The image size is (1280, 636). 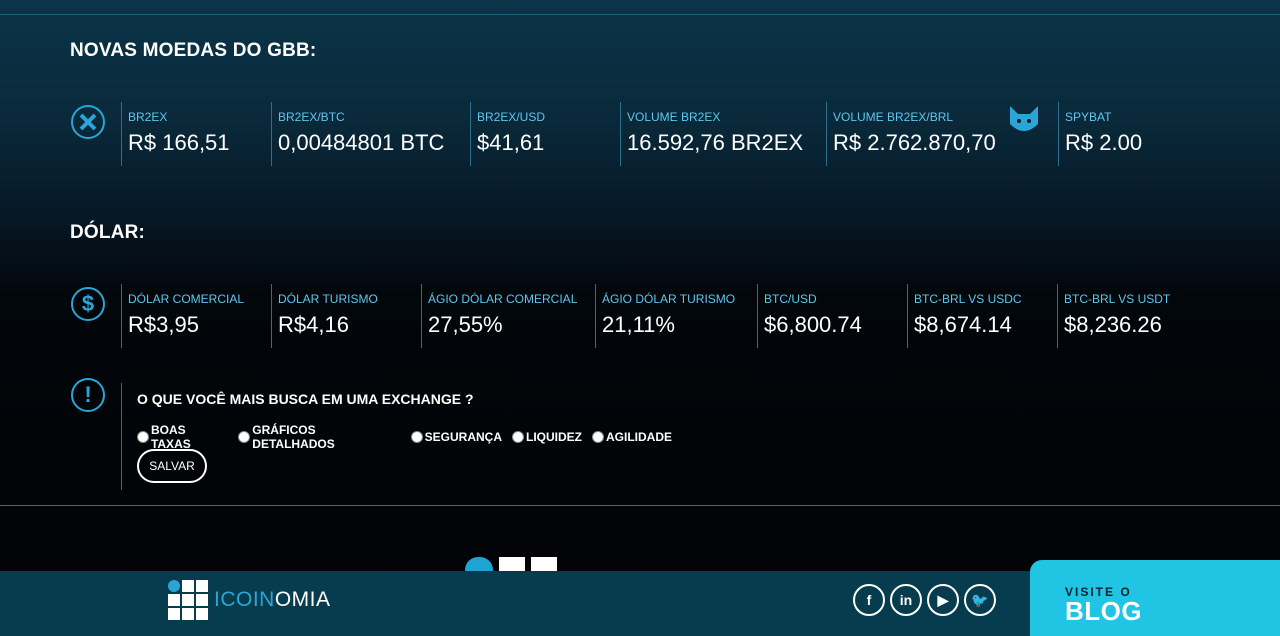 I want to click on stat-dolar-comercial: DÓLAR COMERCIAL R$3,95, so click(x=196, y=316).